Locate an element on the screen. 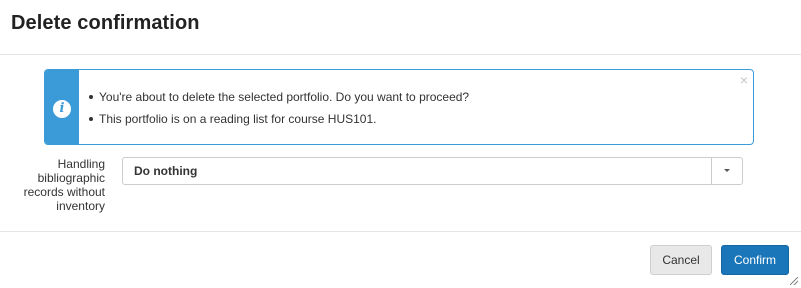 The height and width of the screenshot is (288, 801). dialog-title: Delete confirmation is located at coordinates (105, 23).